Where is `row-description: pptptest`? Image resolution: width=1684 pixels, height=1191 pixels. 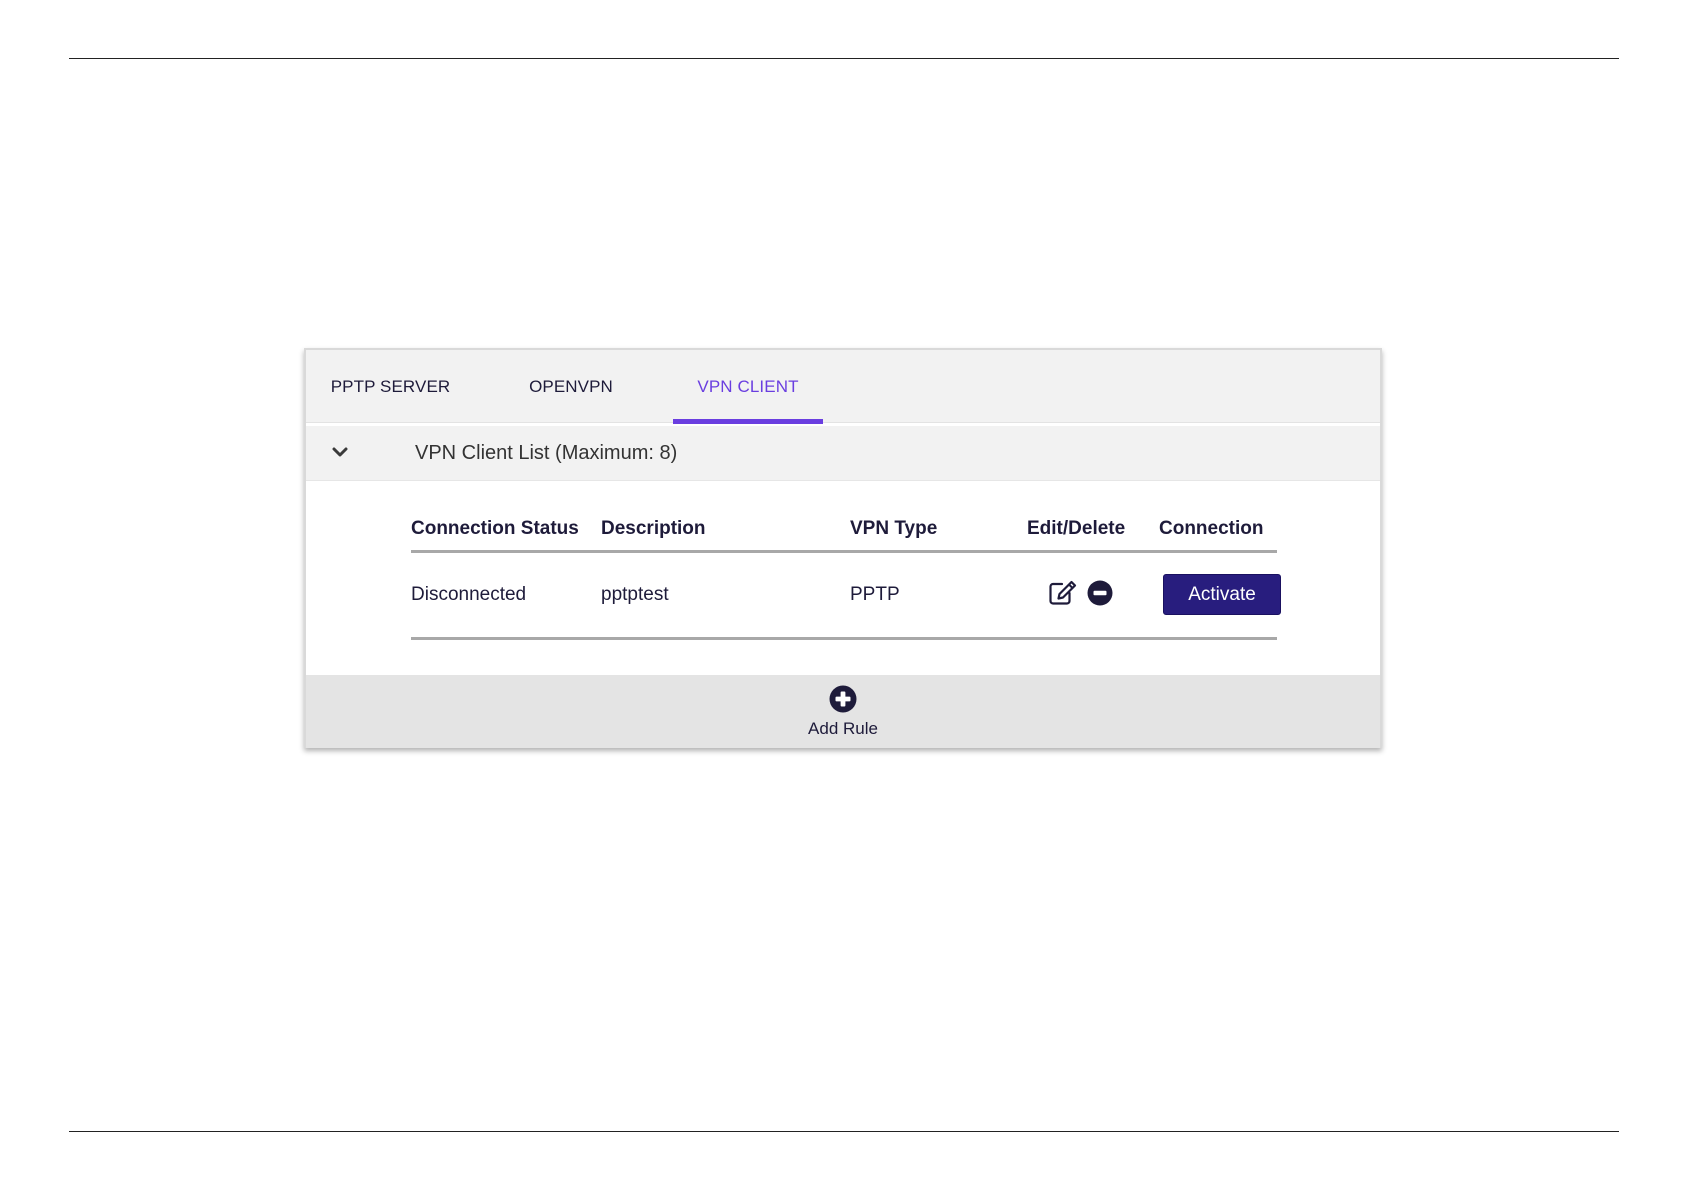
row-description: pptptest is located at coordinates (635, 594).